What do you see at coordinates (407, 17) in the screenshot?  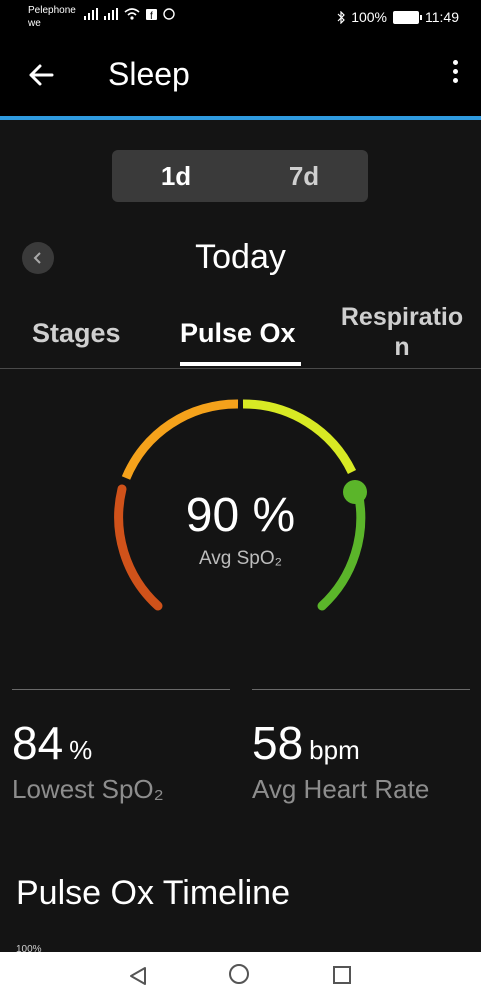 I see `battery-icon` at bounding box center [407, 17].